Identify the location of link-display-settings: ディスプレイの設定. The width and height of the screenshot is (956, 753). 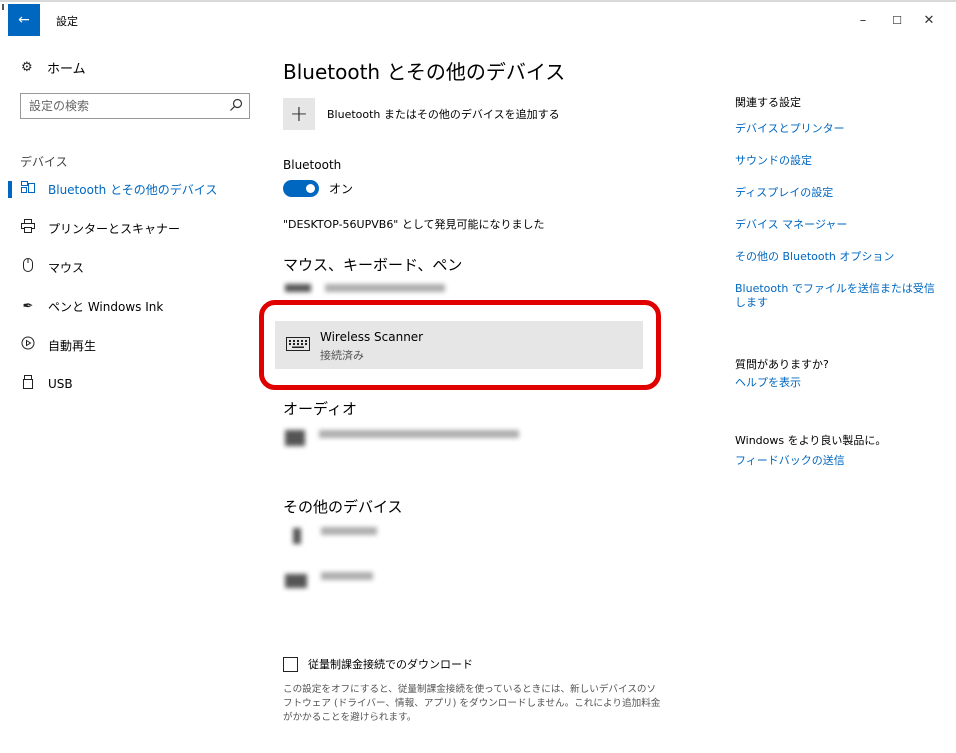
(840, 193).